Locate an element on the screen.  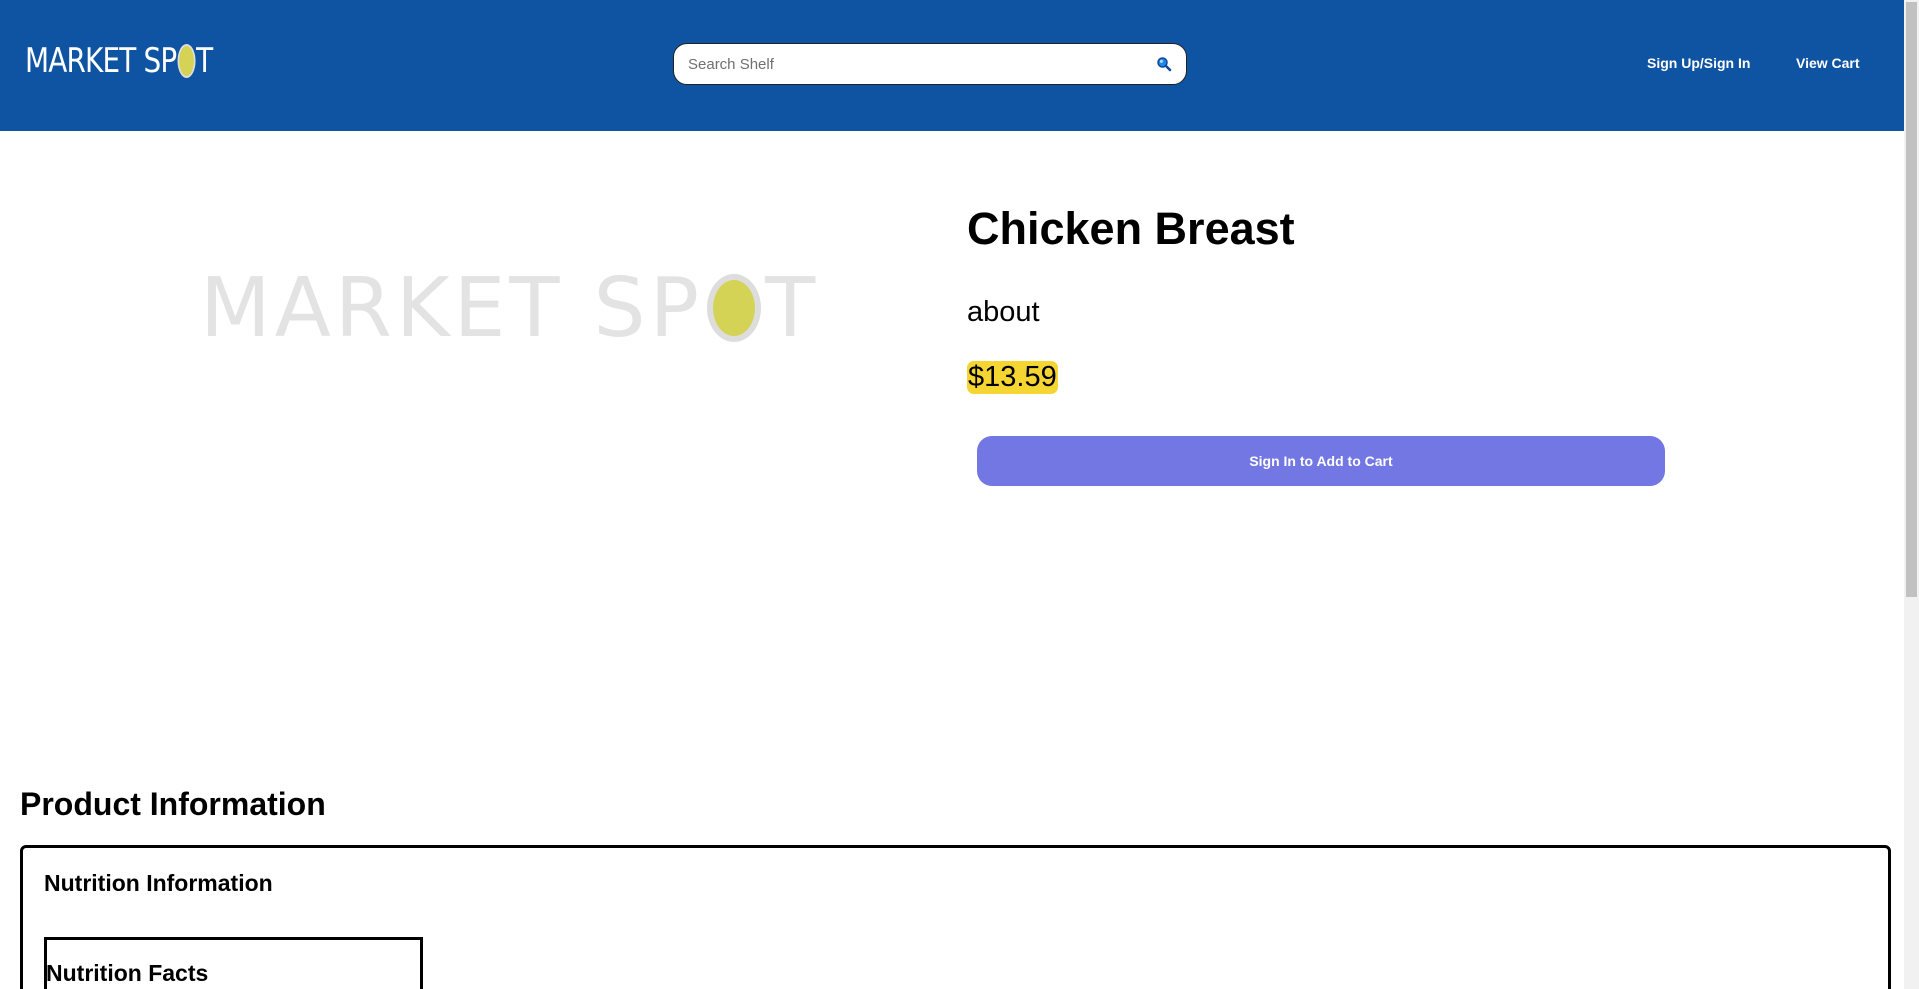
site-header: MARKET SP T Sign Up/Sign In View Cart is located at coordinates (952, 65).